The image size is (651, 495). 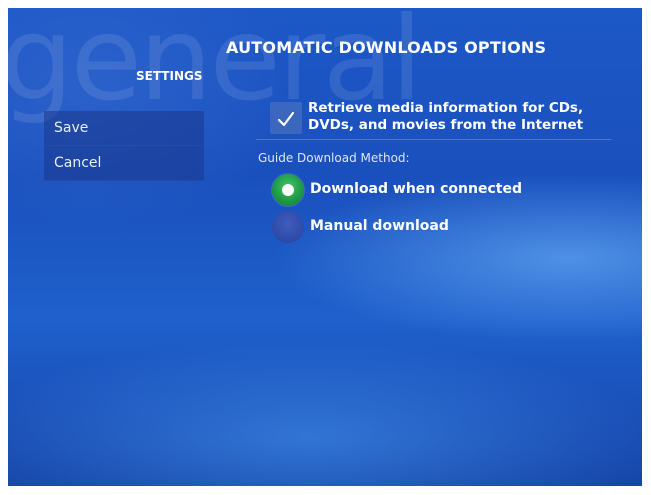 I want to click on checkbox-label-line2: DVDs, and movies from the Internet, so click(x=446, y=125).